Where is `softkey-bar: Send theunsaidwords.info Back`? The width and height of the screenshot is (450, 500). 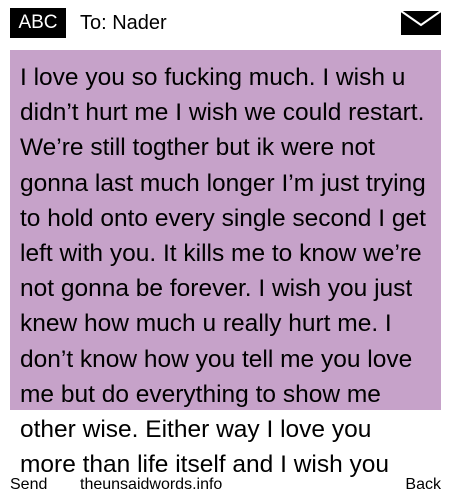
softkey-bar: Send theunsaidwords.info Back is located at coordinates (225, 486).